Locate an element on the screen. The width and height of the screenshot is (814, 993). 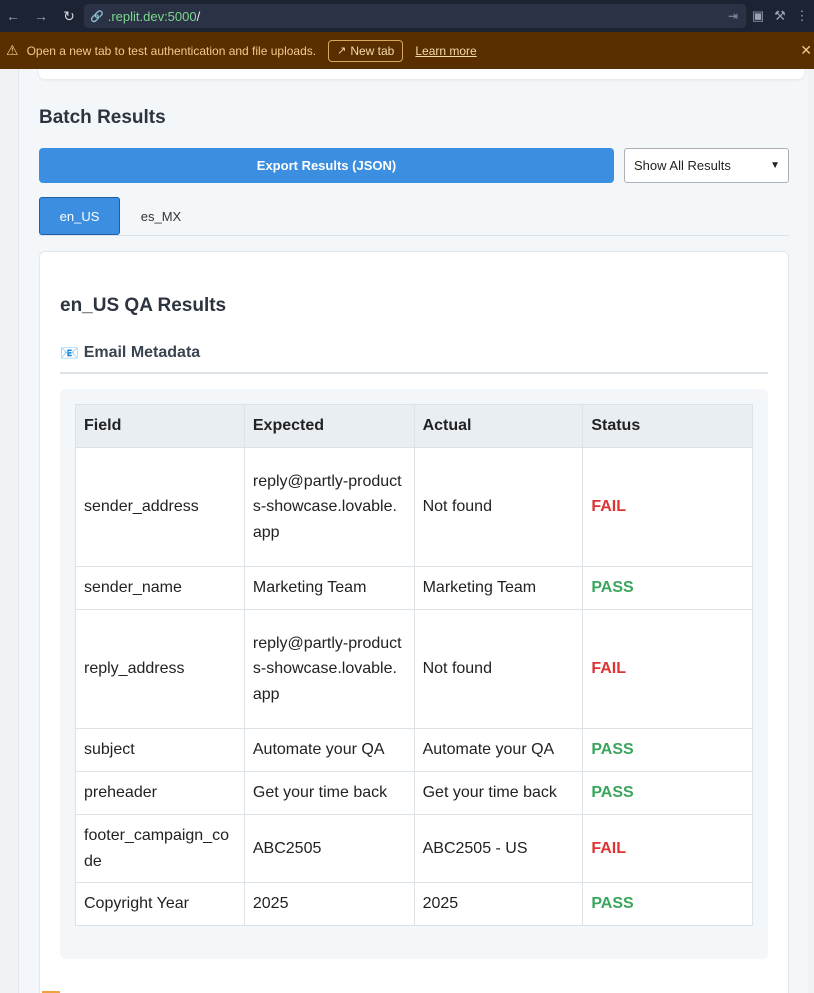
field-cell: footer_campaign_code is located at coordinates (160, 848).